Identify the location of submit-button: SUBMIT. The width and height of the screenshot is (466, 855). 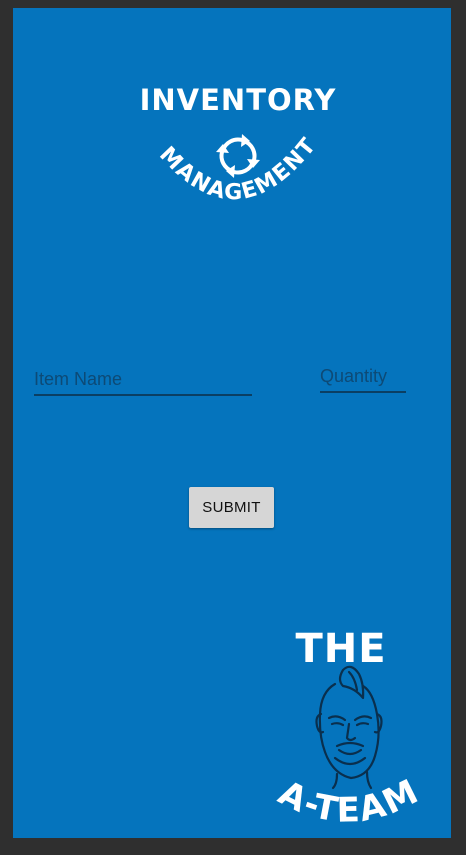
(231, 507).